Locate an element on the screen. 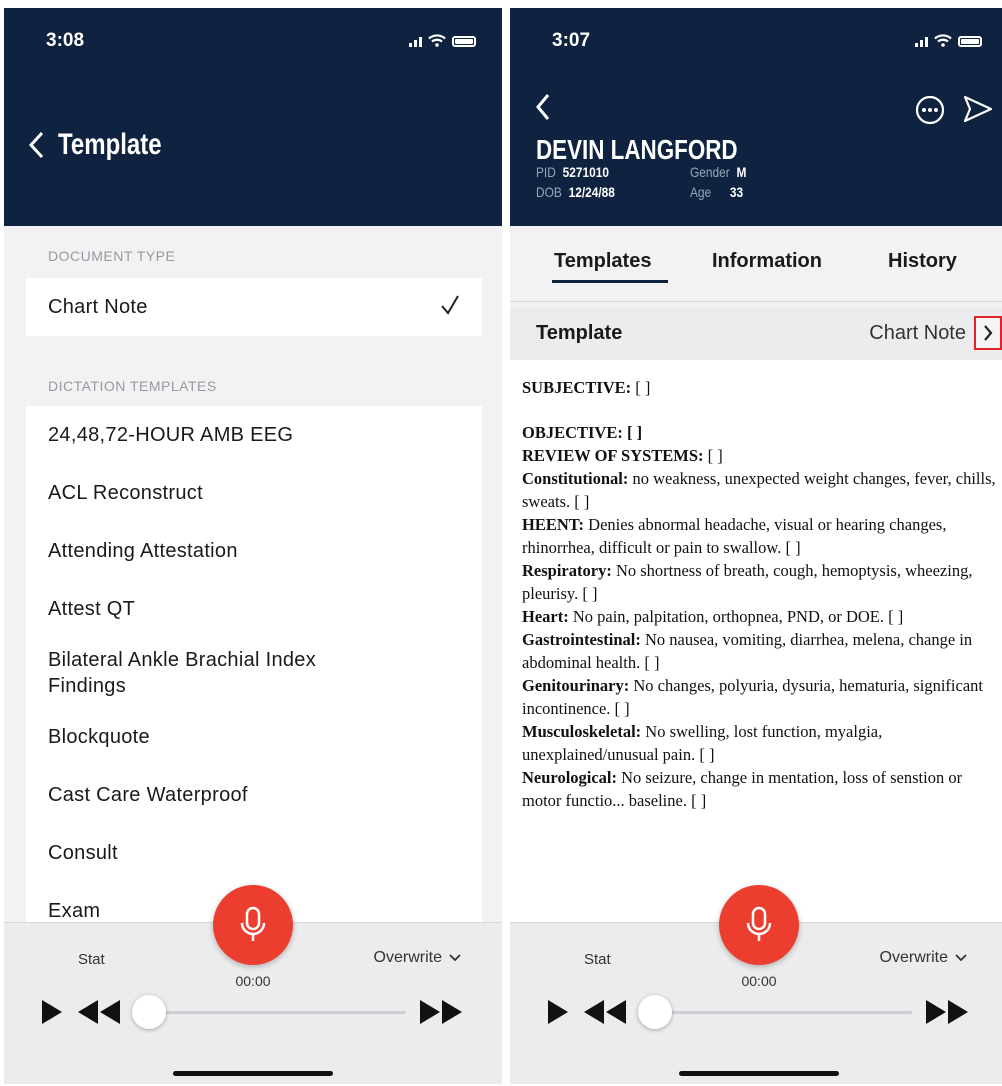  document-type-chart-note: Chart Note is located at coordinates (254, 307).